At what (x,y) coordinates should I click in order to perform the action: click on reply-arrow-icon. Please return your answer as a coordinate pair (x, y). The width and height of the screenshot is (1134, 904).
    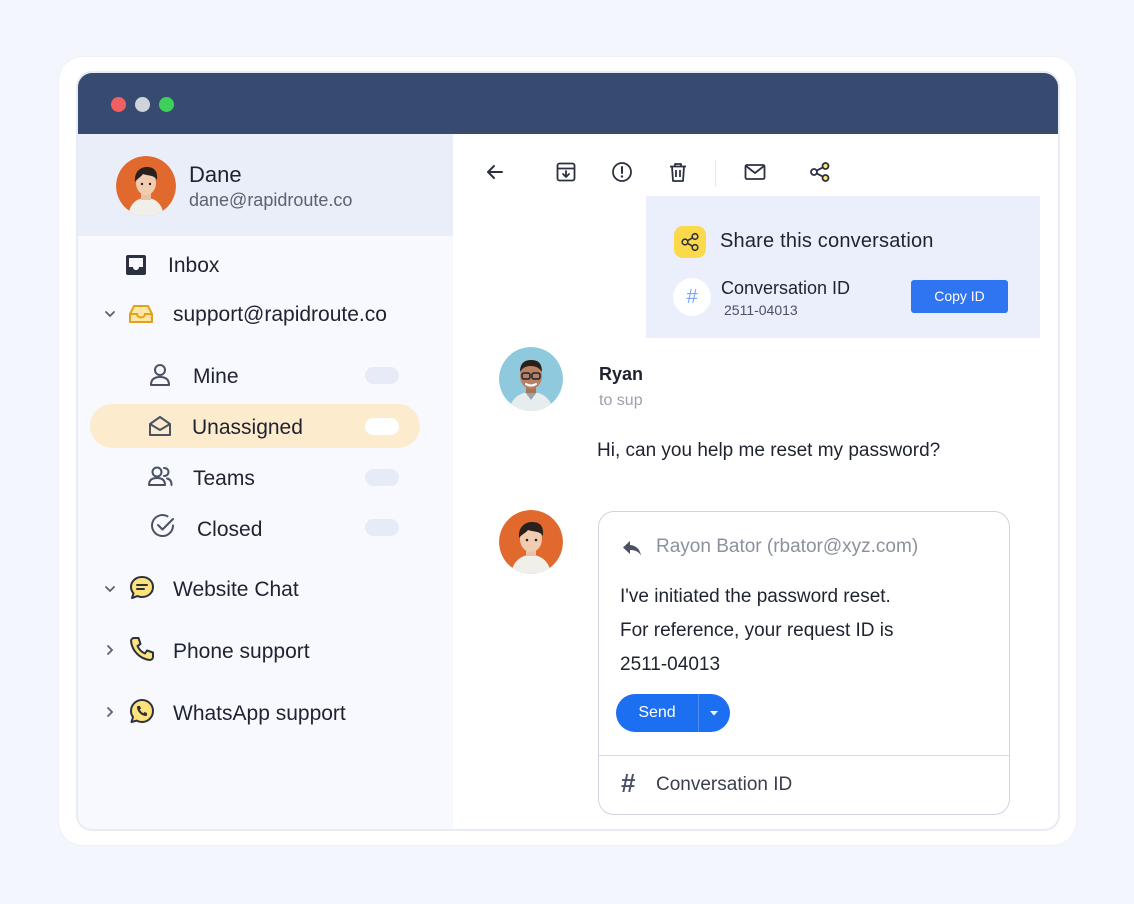
    Looking at the image, I should click on (632, 548).